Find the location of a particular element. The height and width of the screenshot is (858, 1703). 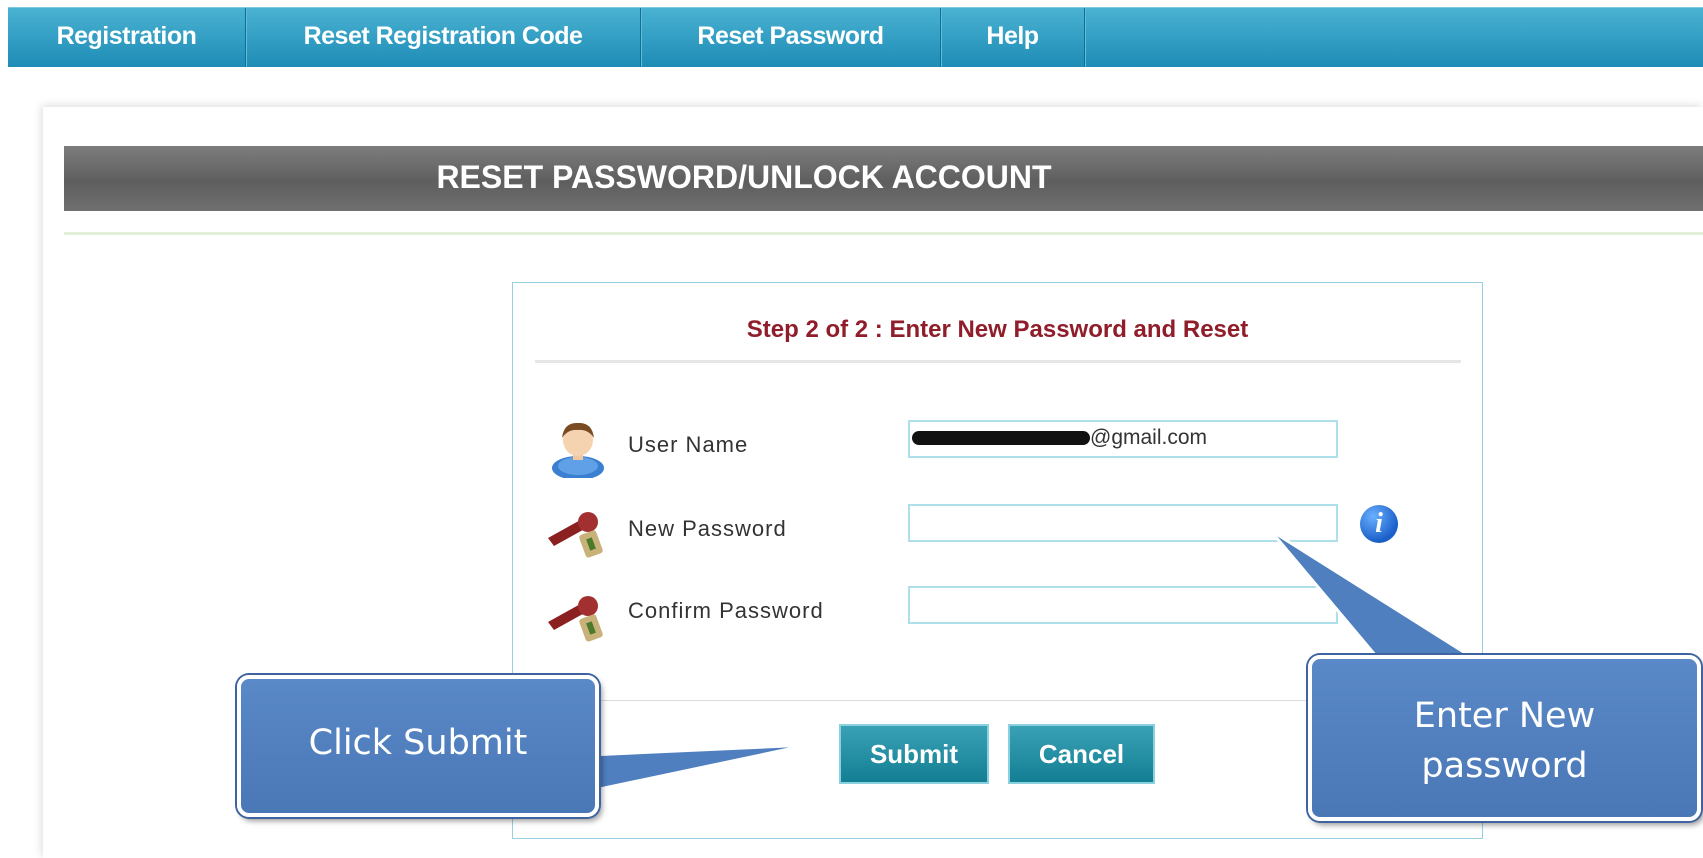

submit-callout-text: Click Submit is located at coordinates (418, 743).